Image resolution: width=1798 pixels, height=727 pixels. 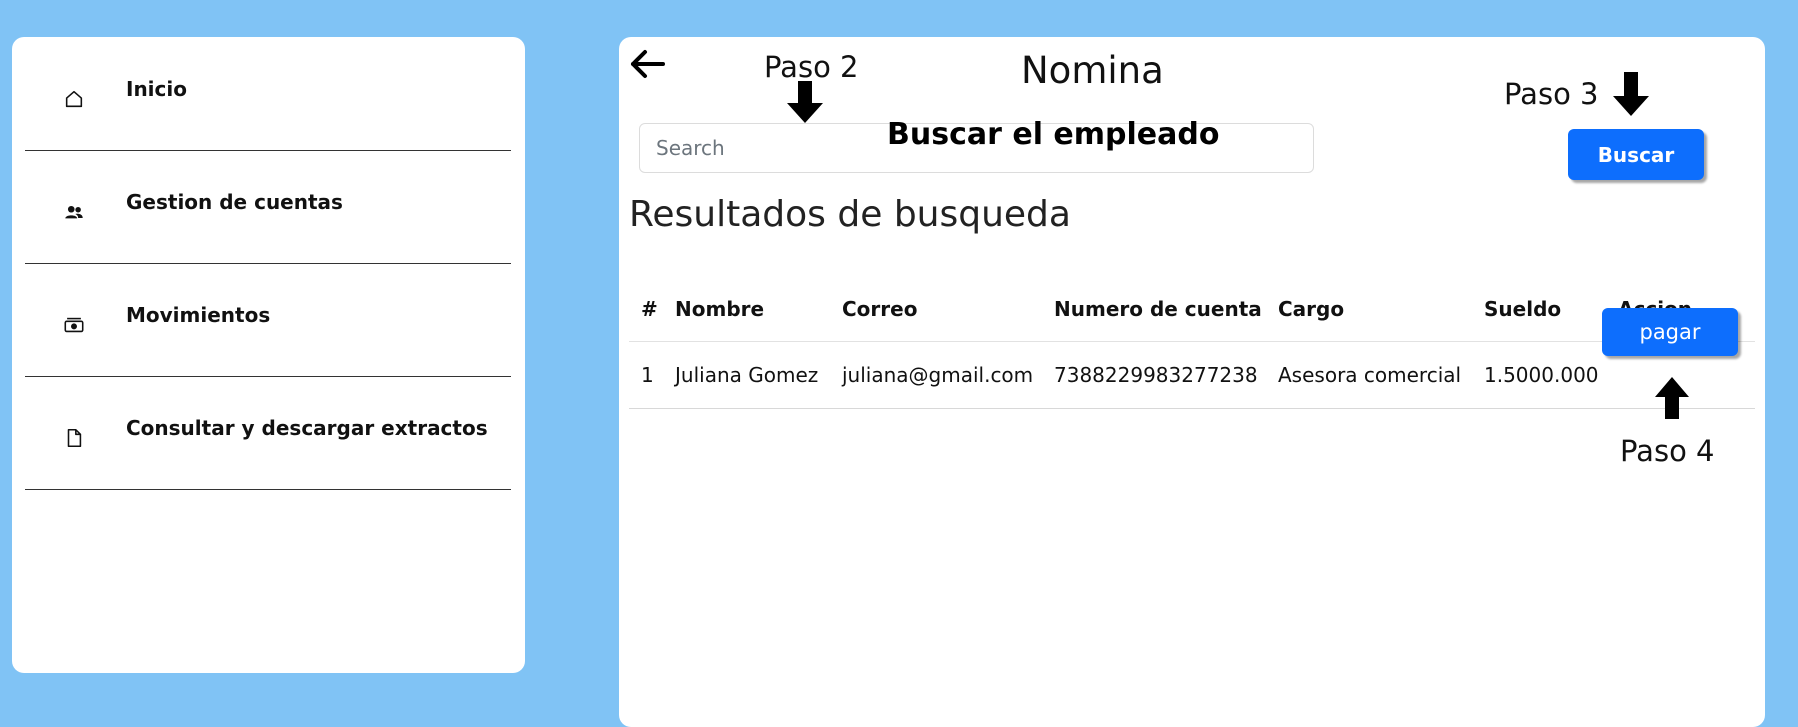 I want to click on cell-sueldo: 1.5000.000, so click(x=1539, y=375).